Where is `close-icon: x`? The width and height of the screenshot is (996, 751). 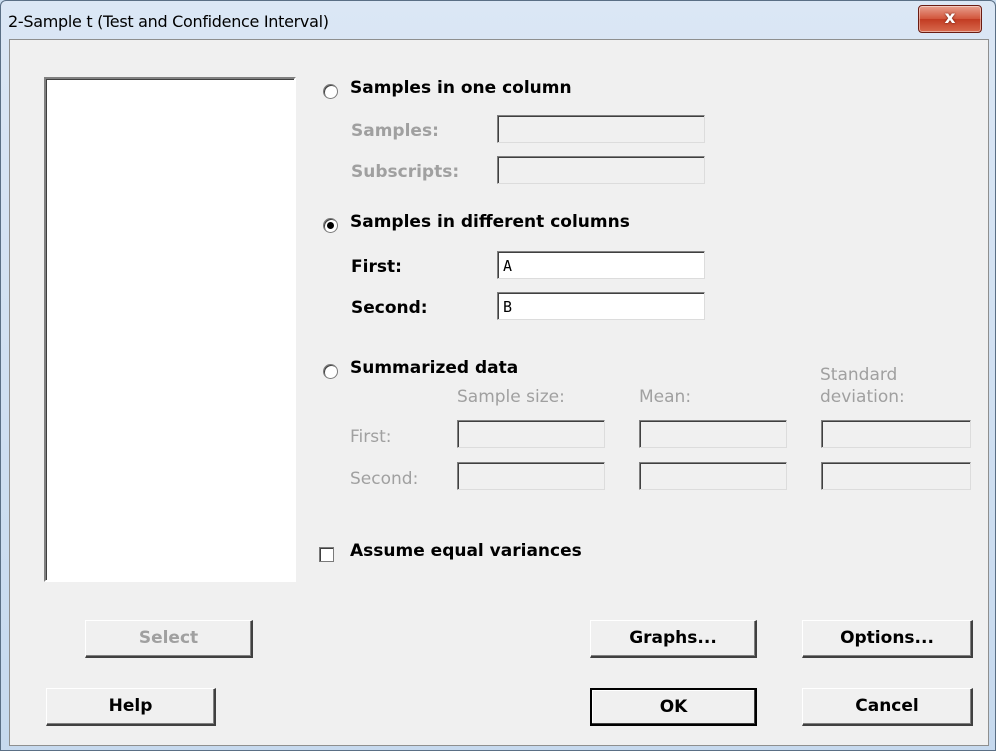
close-icon: x is located at coordinates (950, 18).